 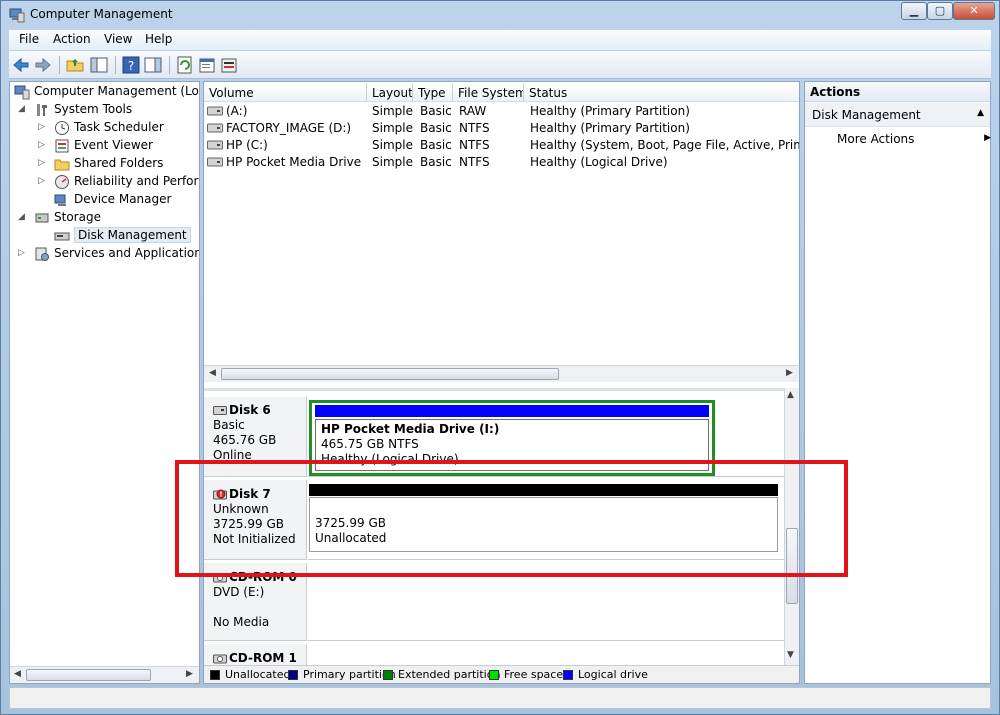 I want to click on close-button: ✕, so click(x=974, y=11).